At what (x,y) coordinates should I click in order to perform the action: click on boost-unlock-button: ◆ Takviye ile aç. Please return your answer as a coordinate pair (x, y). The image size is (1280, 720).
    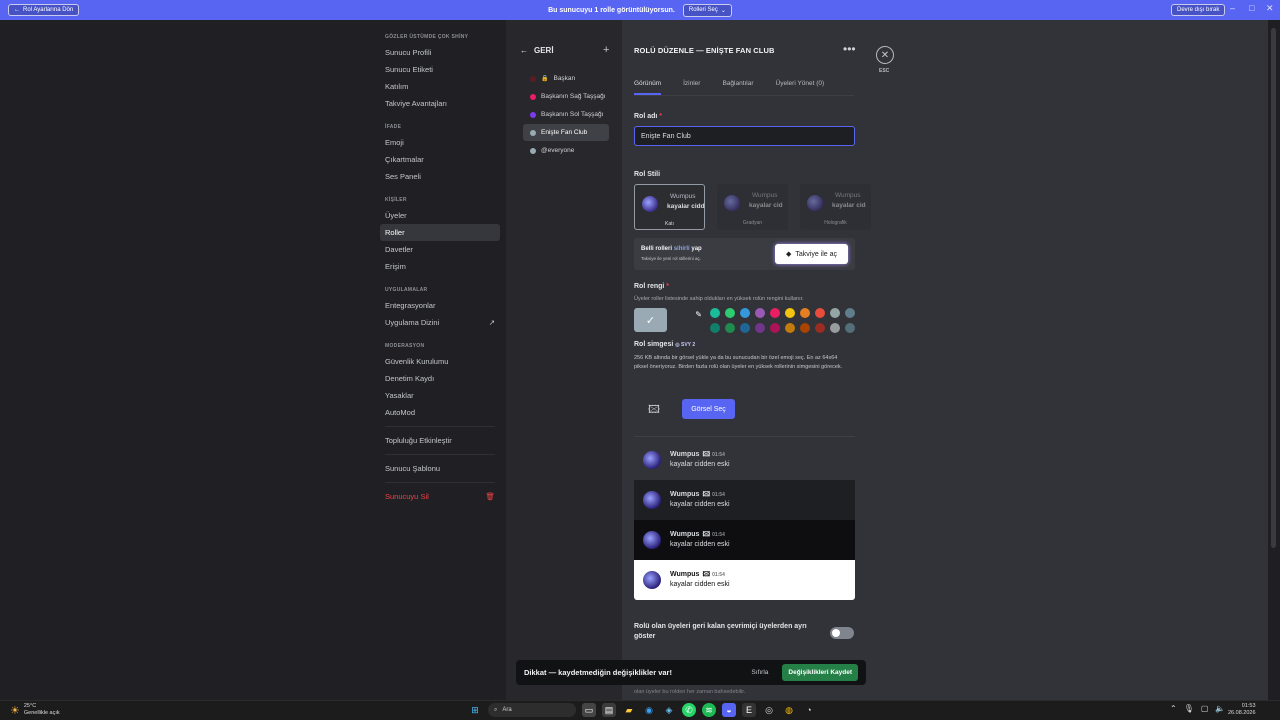
    Looking at the image, I should click on (811, 254).